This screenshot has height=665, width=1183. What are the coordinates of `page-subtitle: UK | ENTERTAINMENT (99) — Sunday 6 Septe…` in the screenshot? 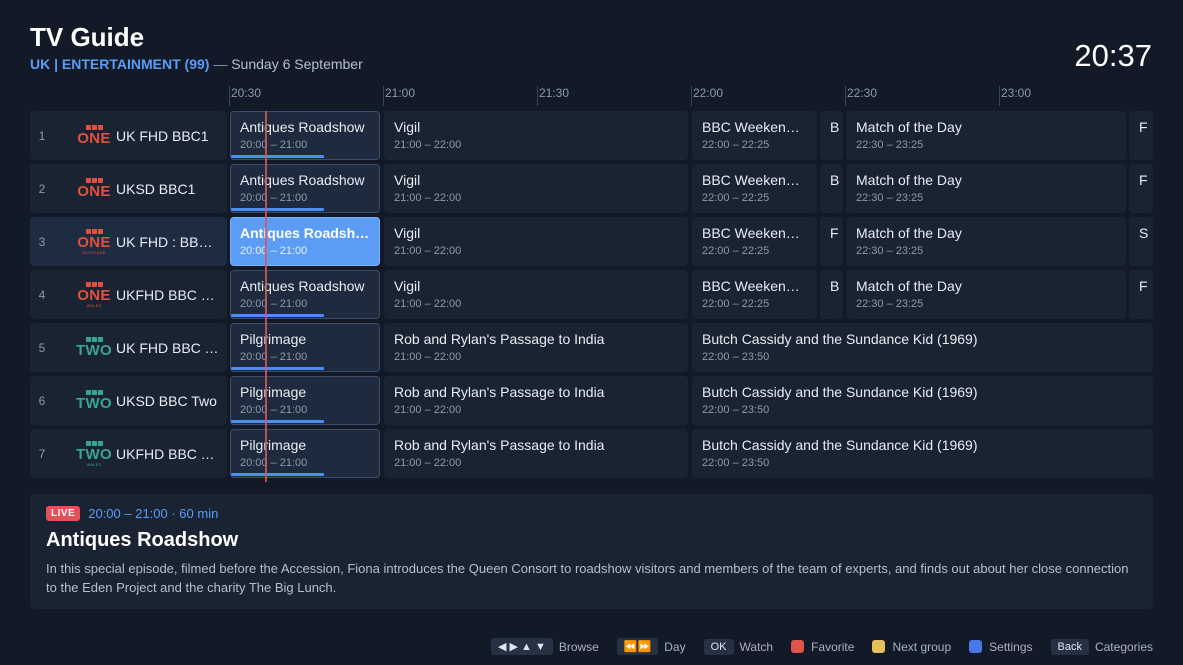 It's located at (196, 64).